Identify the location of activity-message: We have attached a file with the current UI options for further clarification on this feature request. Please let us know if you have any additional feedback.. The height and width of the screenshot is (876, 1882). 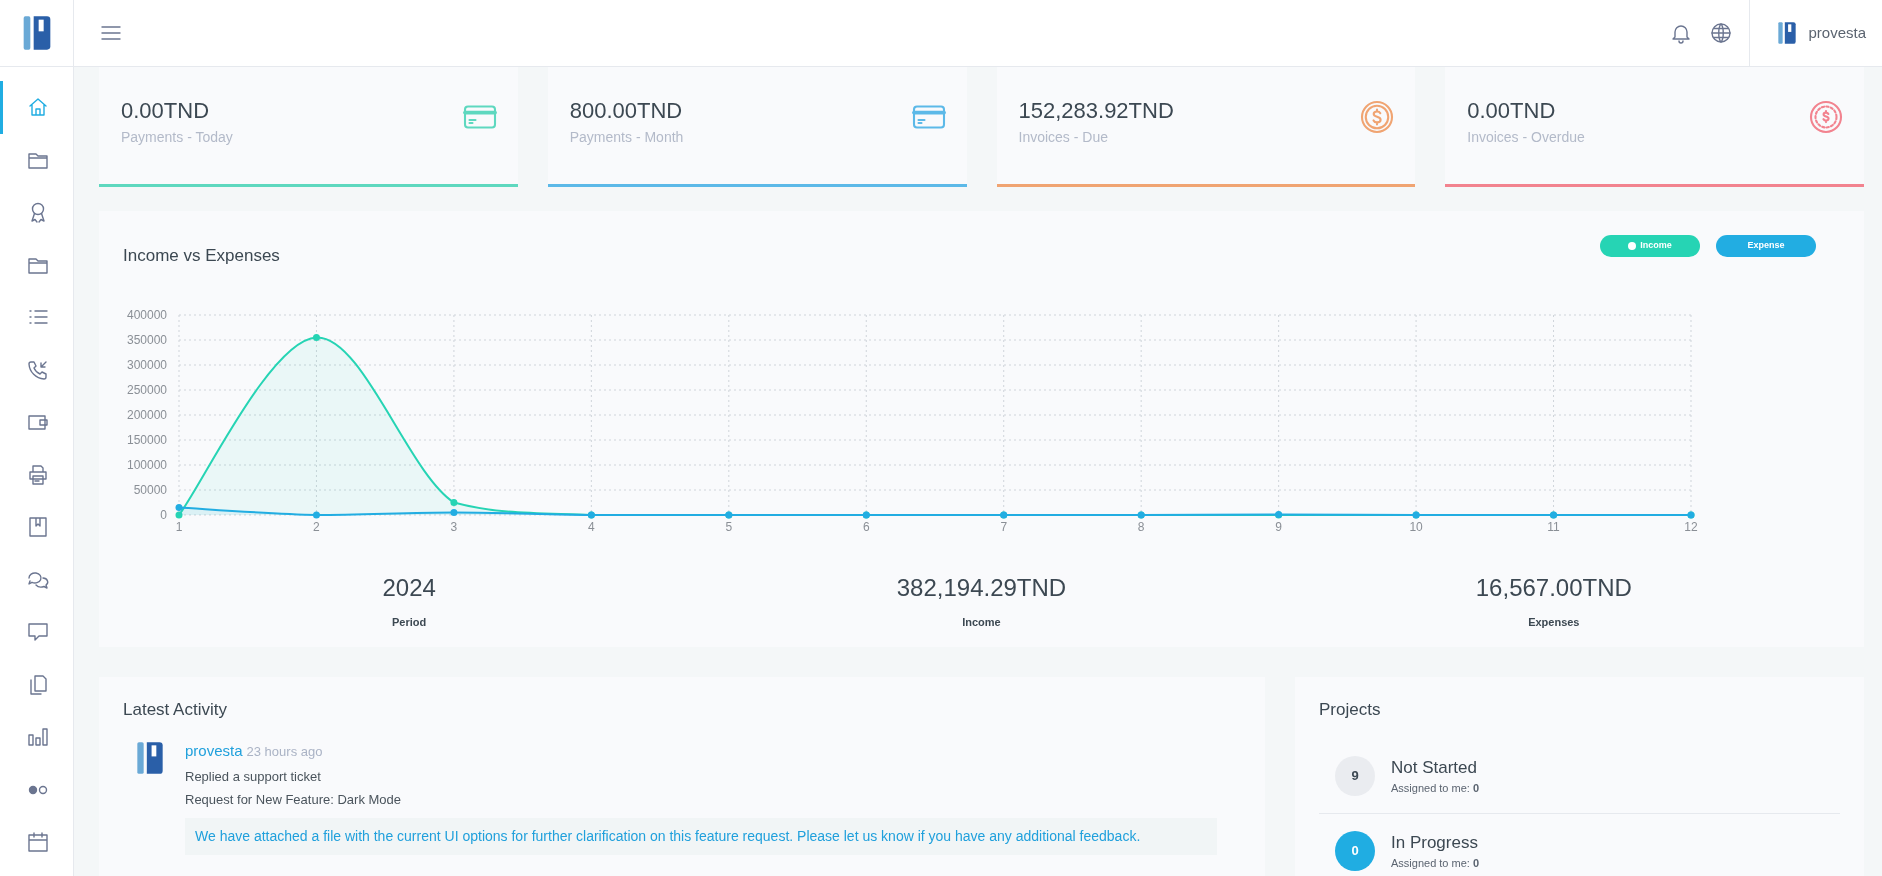
(701, 836).